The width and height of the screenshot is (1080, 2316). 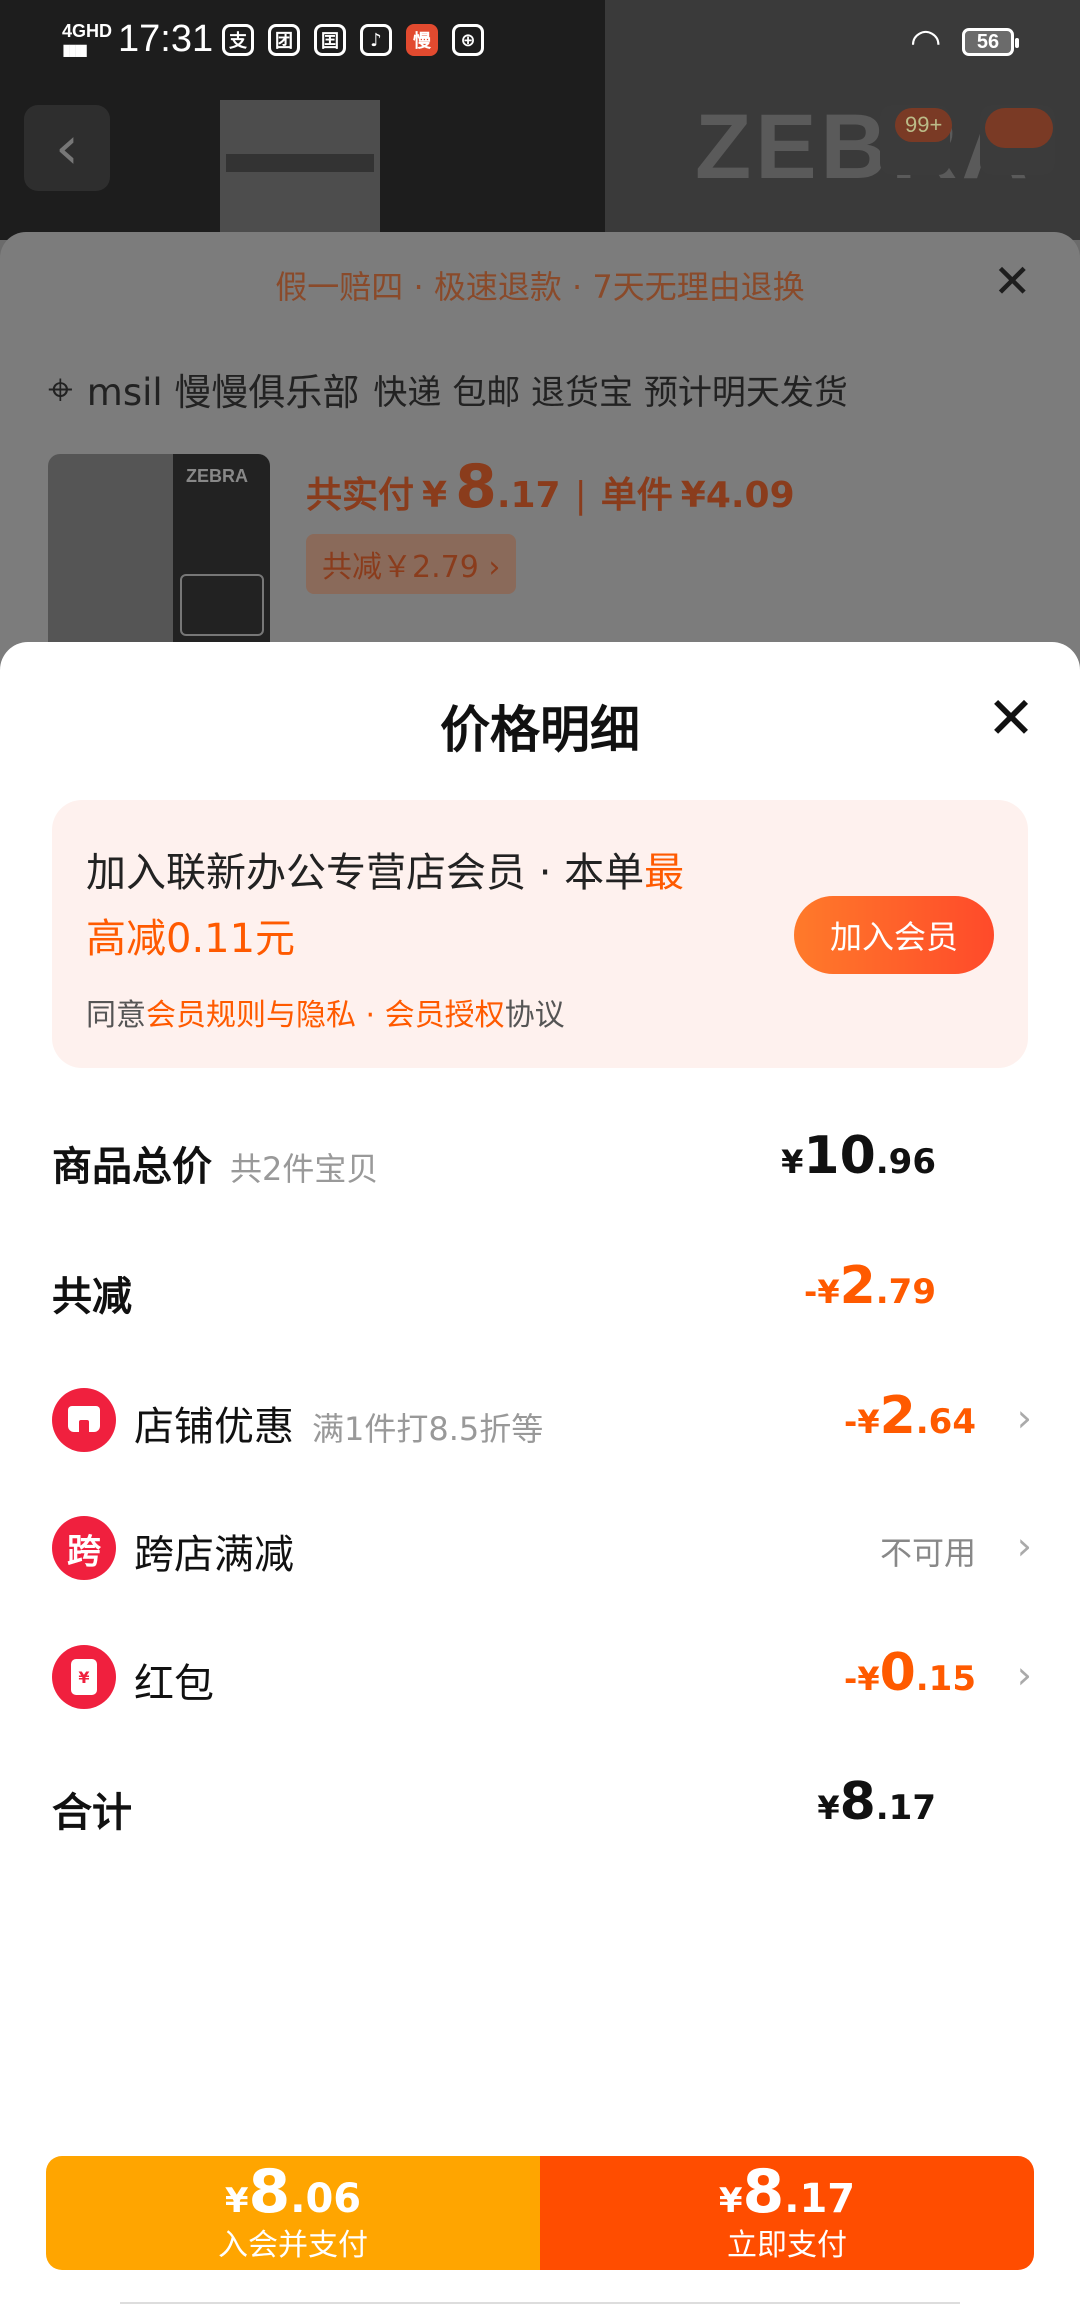 I want to click on bg-product-thumbnail, so click(x=300, y=167).